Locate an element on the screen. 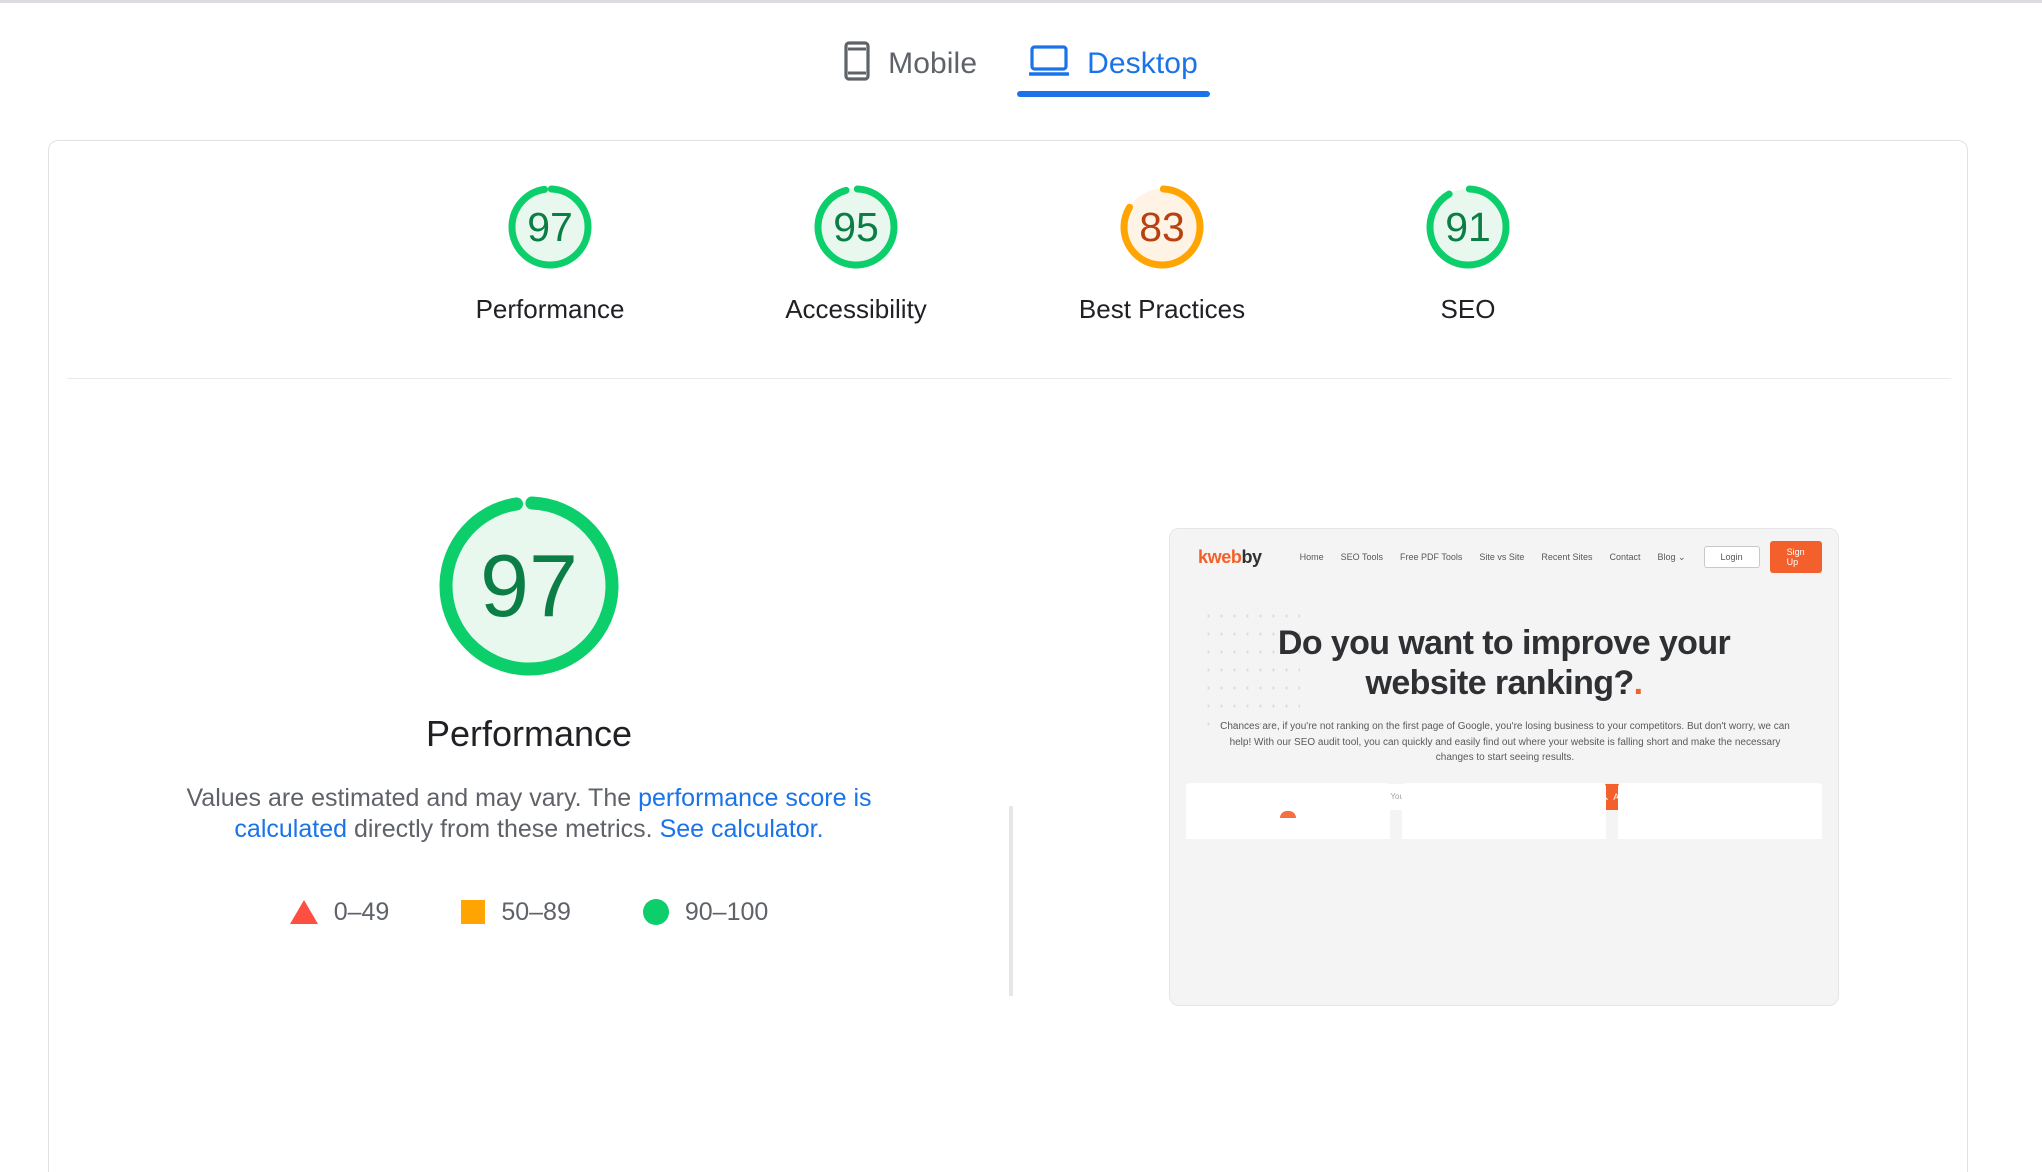 Image resolution: width=2042 pixels, height=1172 pixels. desktop-icon is located at coordinates (1049, 63).